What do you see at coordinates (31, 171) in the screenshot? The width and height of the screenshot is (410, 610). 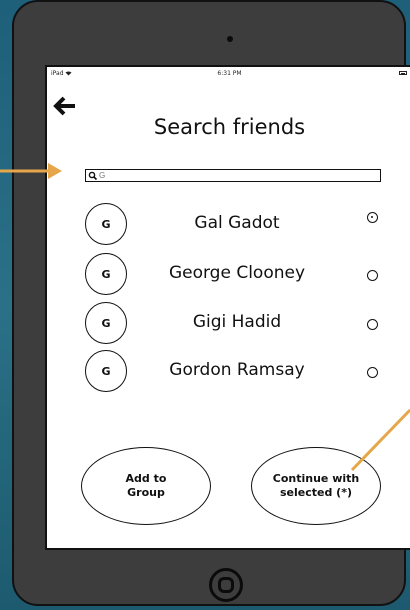 I see `search-callout-arrow` at bounding box center [31, 171].